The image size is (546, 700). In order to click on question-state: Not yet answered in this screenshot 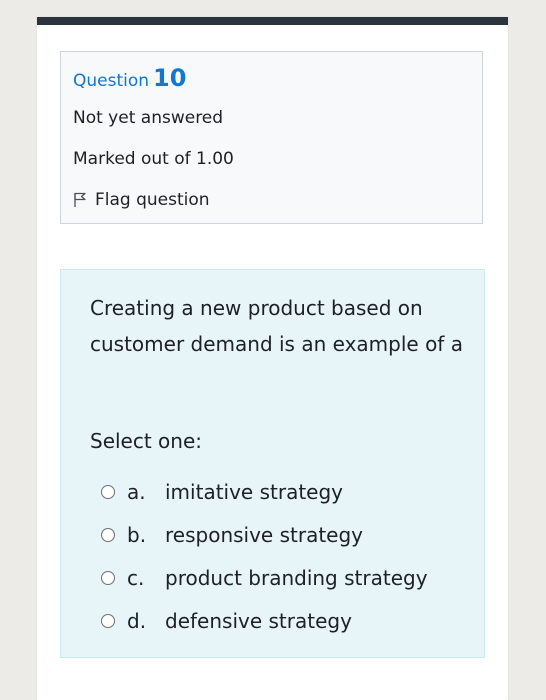, I will do `click(148, 118)`.